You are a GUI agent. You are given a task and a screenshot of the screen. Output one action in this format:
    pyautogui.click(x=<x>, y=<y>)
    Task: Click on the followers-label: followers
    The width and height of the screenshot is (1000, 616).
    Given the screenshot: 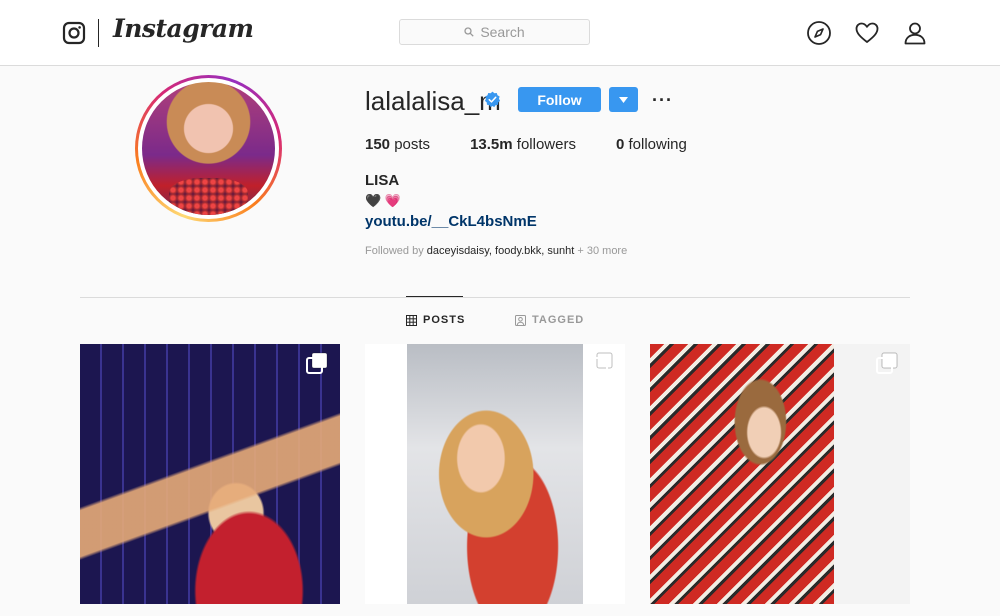 What is the action you would take?
    pyautogui.click(x=546, y=144)
    